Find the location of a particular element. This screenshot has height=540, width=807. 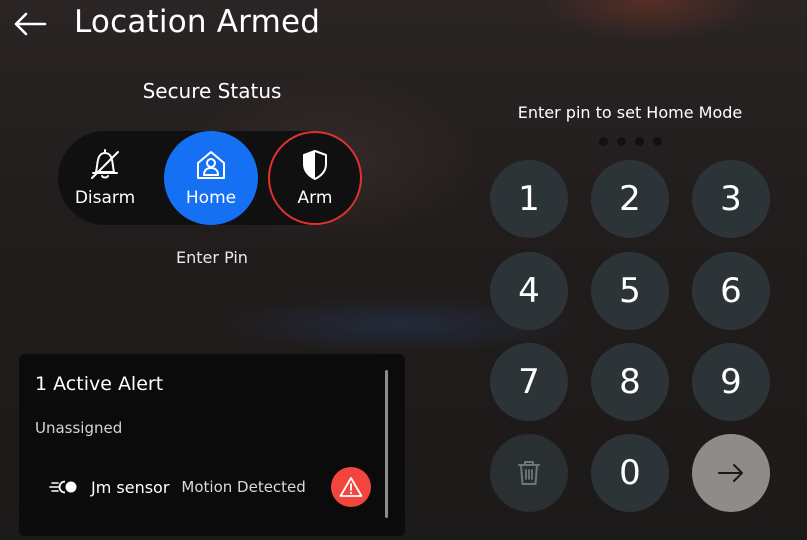

arm-label: Arm is located at coordinates (315, 198).